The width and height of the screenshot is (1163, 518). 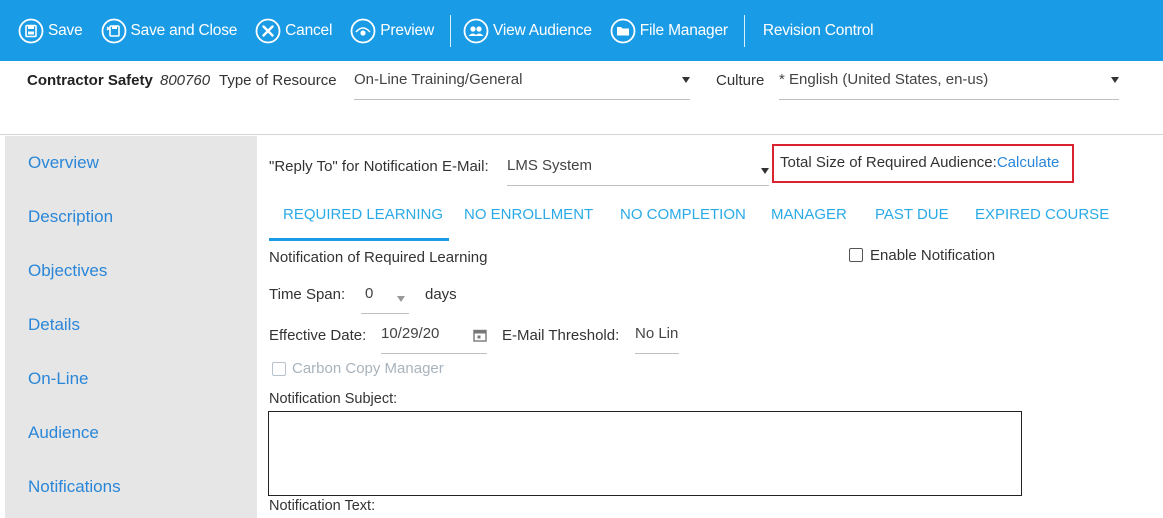 I want to click on reply-to-label: "Reply To" for Notification E-Mail:, so click(x=379, y=166).